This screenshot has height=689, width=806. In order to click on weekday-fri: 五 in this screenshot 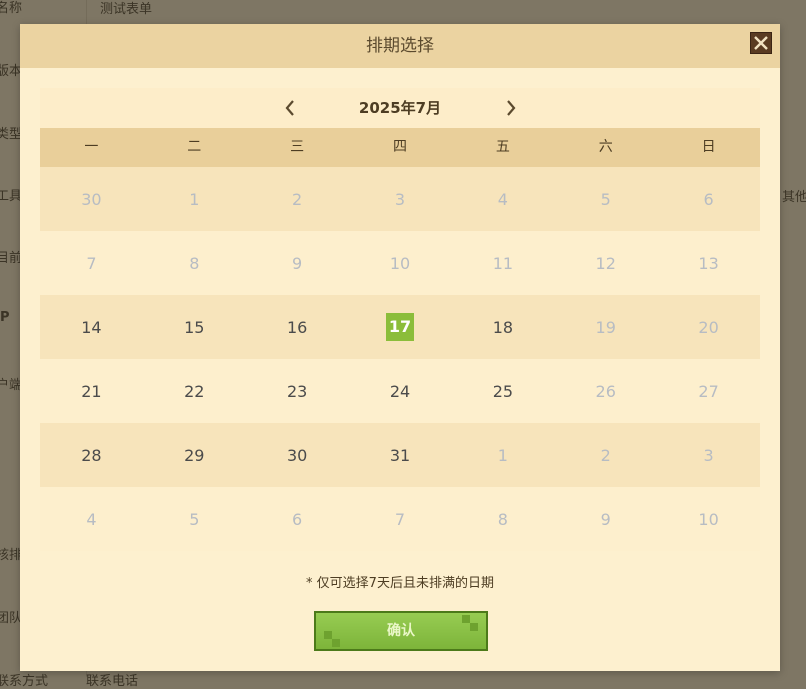, I will do `click(502, 147)`.